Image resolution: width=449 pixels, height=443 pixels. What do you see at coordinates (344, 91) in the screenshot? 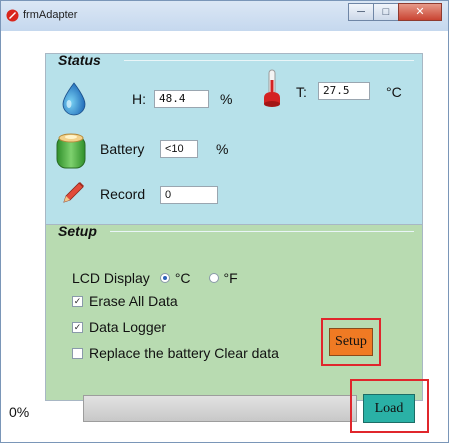
I see `temperature-field: 27.5` at bounding box center [344, 91].